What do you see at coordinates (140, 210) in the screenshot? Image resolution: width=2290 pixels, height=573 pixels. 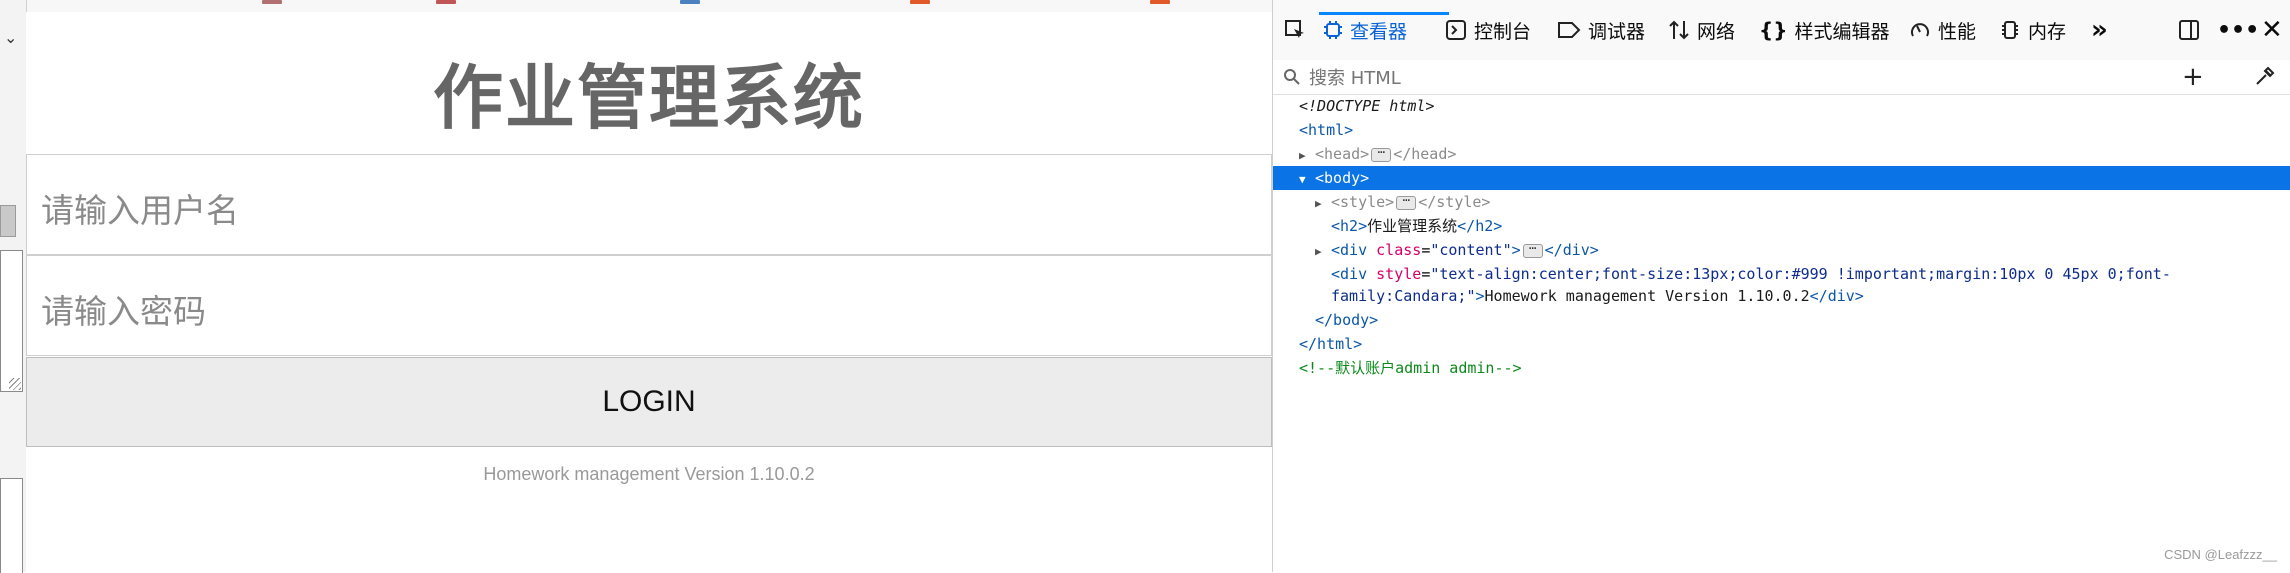 I see `username-placeholder: 请输入用户名` at bounding box center [140, 210].